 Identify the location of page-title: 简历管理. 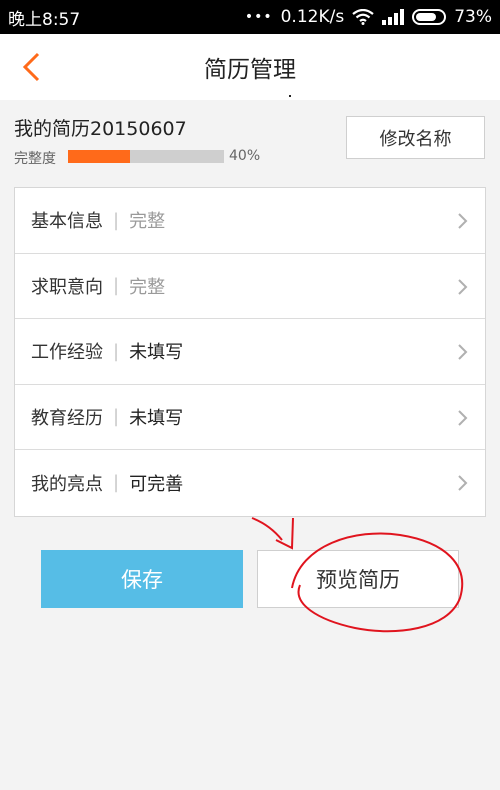
(250, 70).